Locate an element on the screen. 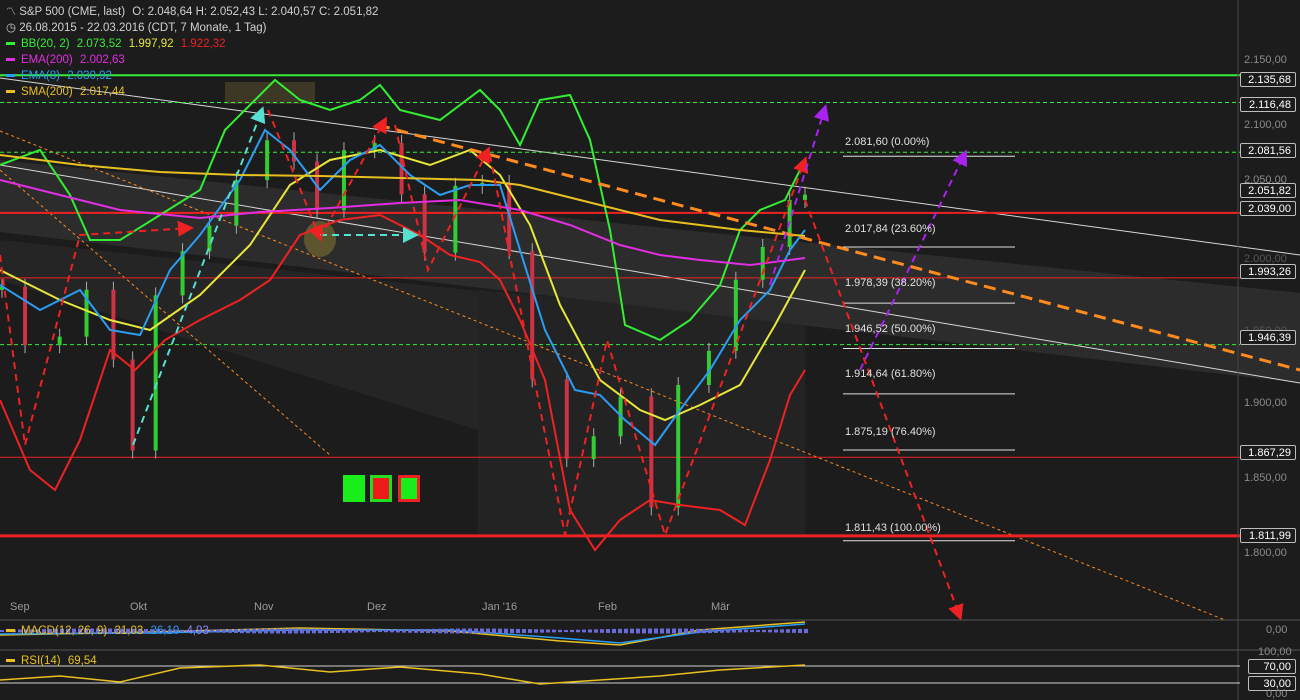 The height and width of the screenshot is (700, 1300). legend-bb-lower: 1.922,32 is located at coordinates (203, 44).